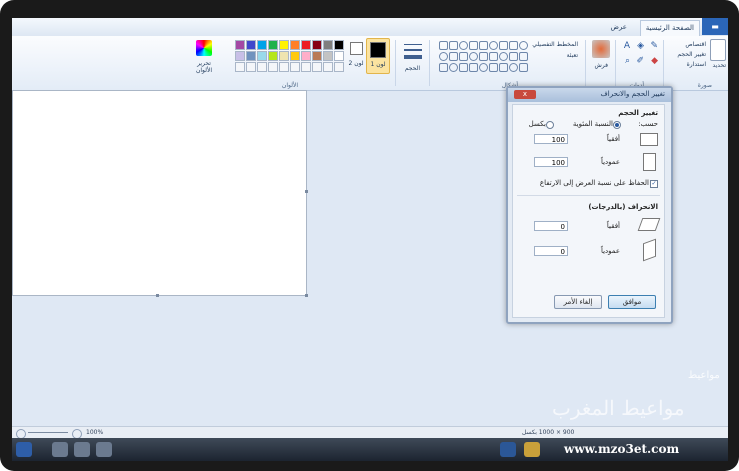  What do you see at coordinates (618, 27) in the screenshot?
I see `tab-view: عرض` at bounding box center [618, 27].